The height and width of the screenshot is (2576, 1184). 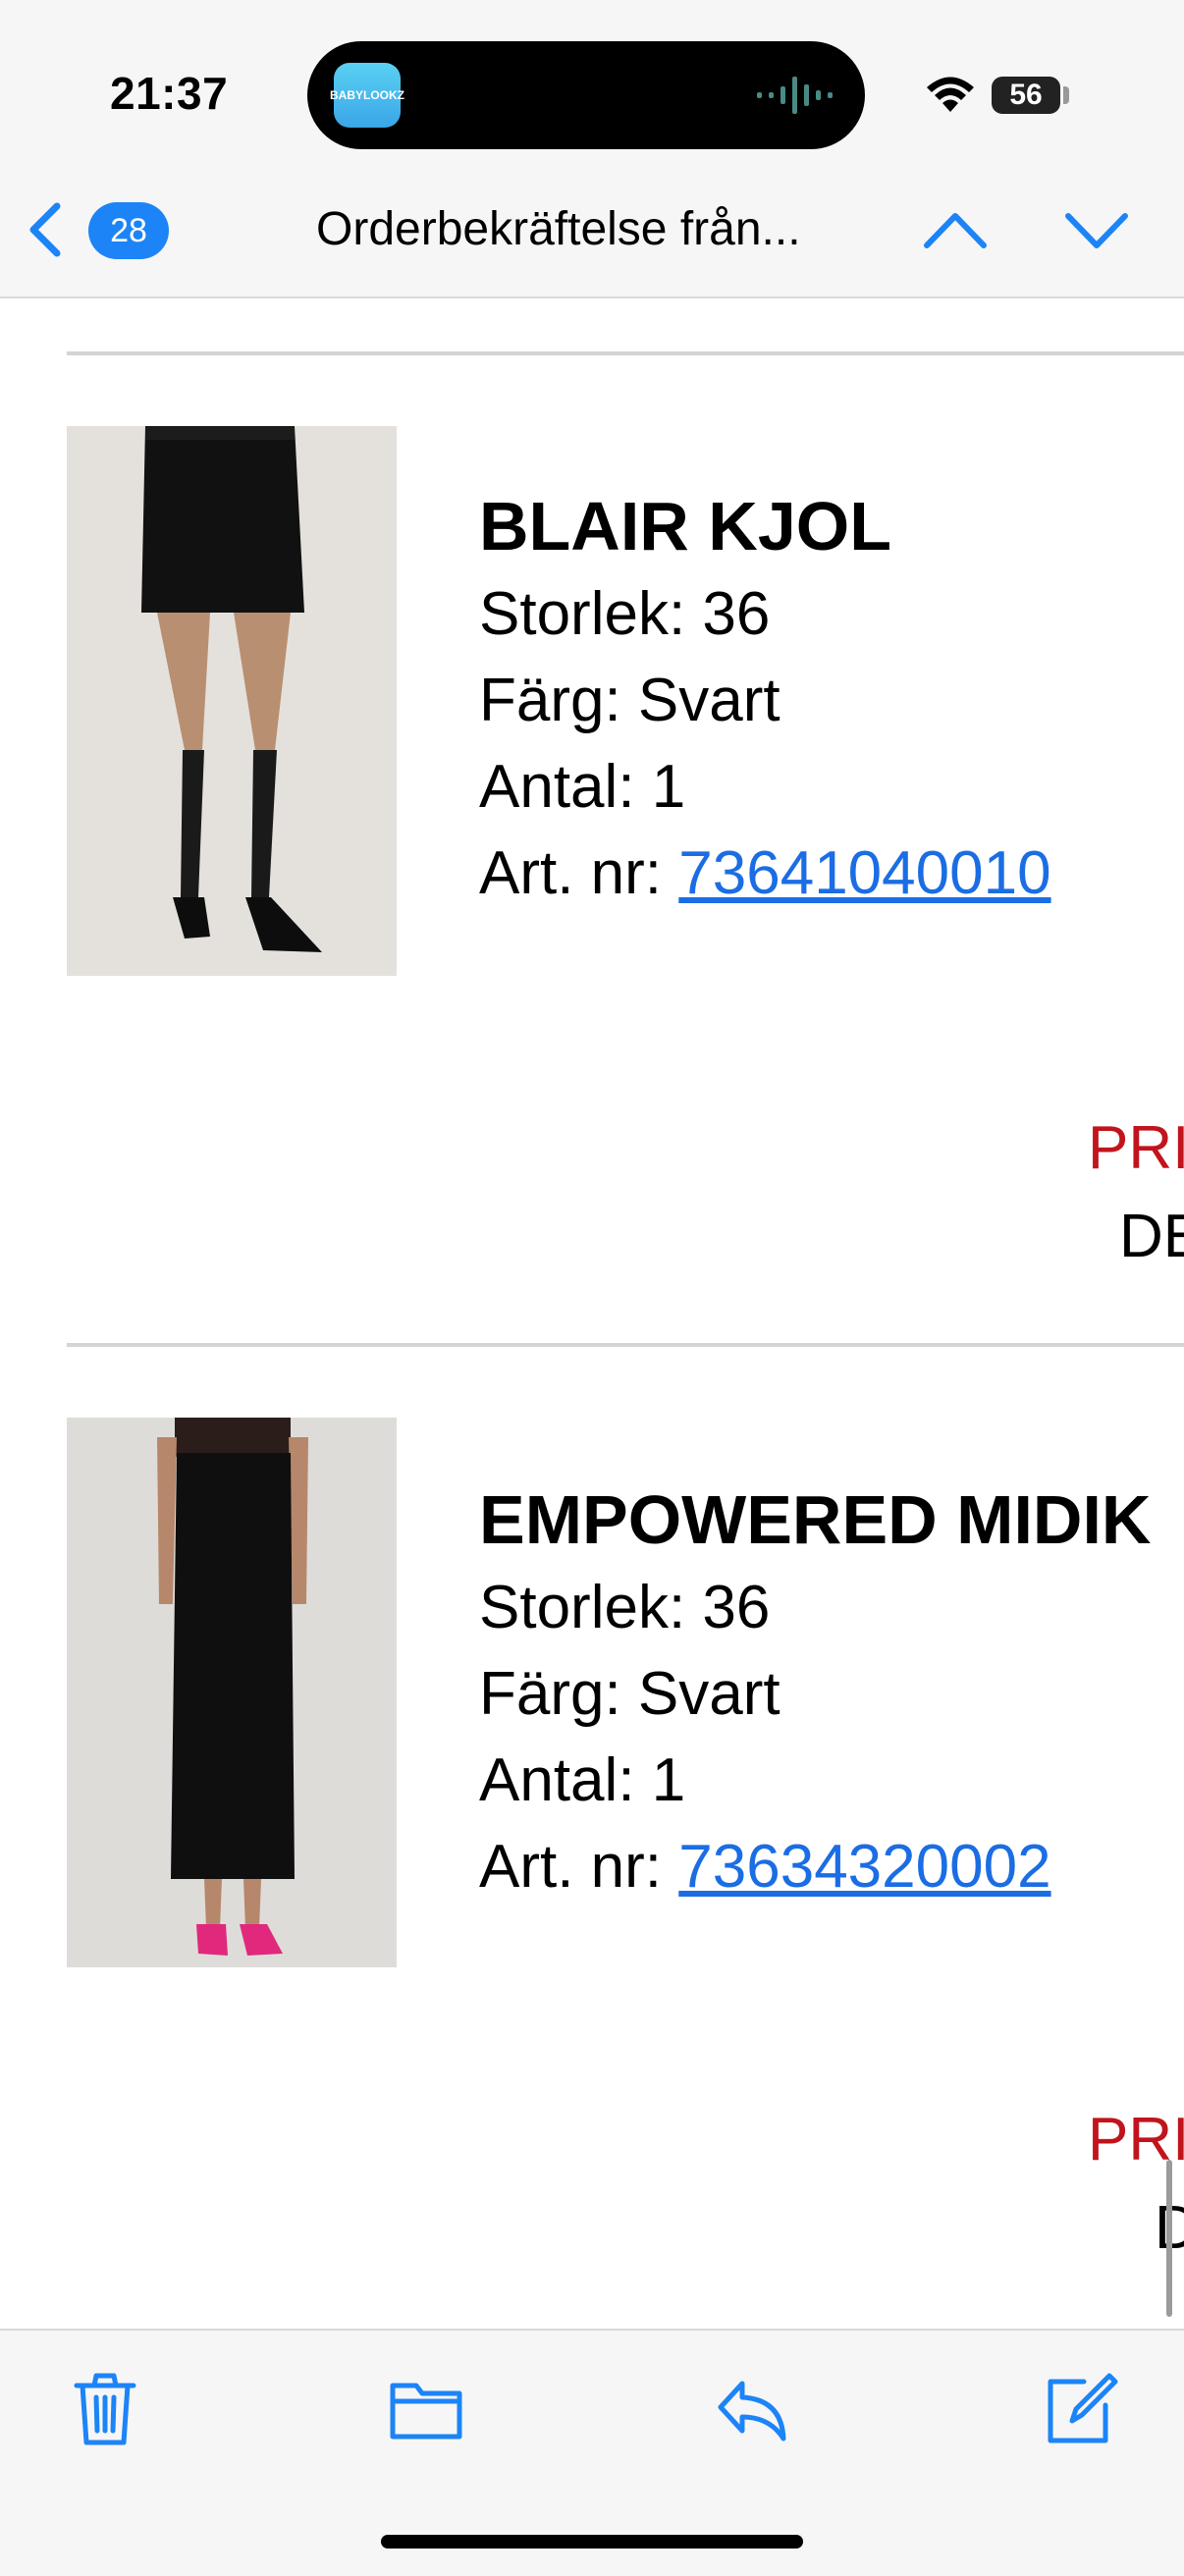 What do you see at coordinates (1096, 230) in the screenshot?
I see `chevron-down-icon` at bounding box center [1096, 230].